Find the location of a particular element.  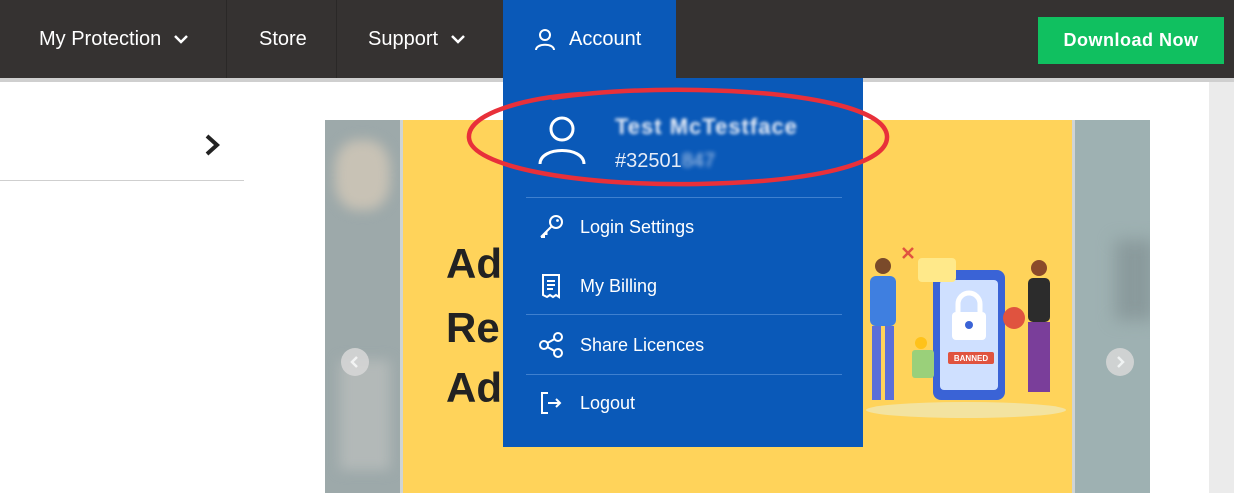

phone-lock-illustration: BANNED is located at coordinates (966, 332).